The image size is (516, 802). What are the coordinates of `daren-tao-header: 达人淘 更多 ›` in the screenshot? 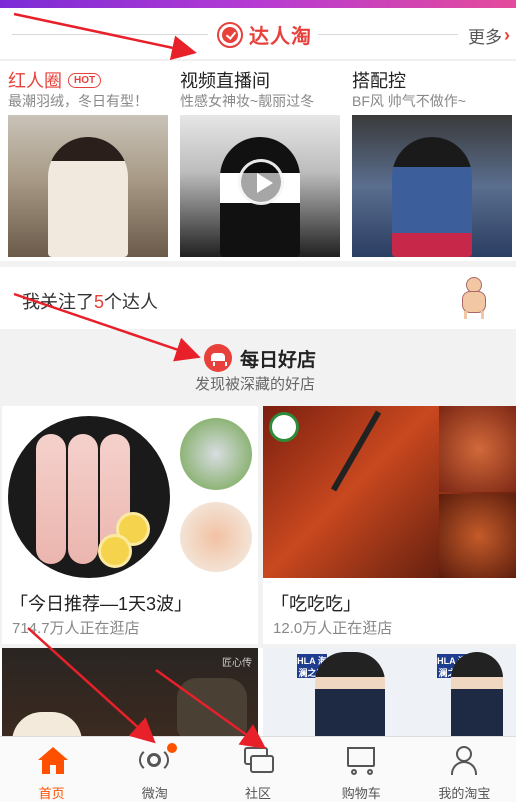 It's located at (258, 34).